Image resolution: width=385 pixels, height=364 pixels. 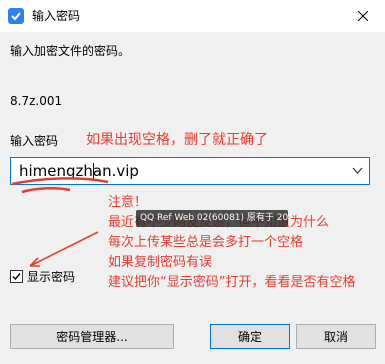 I want to click on annotation-line: 每次上传某些总是会多打一个空格, so click(x=206, y=242).